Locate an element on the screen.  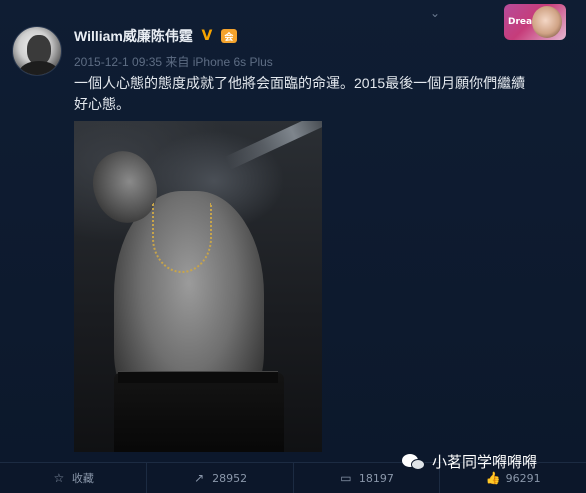
repost-icon: ↗ is located at coordinates (199, 478).